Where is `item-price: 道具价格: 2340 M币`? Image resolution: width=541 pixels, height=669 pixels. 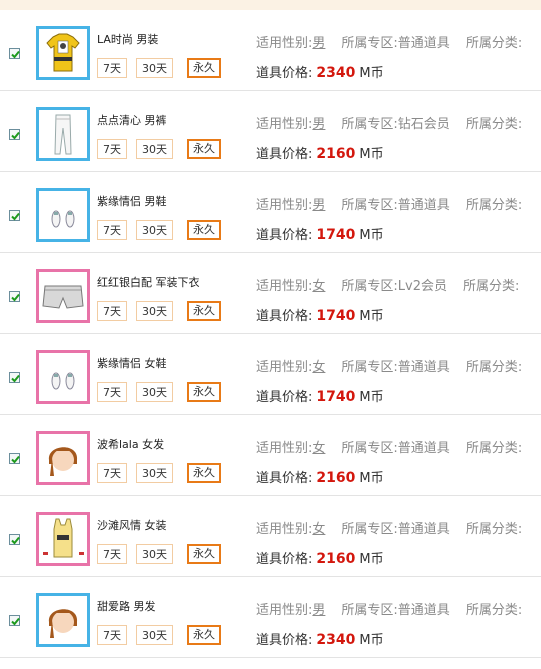 item-price: 道具价格: 2340 M币 is located at coordinates (320, 638).